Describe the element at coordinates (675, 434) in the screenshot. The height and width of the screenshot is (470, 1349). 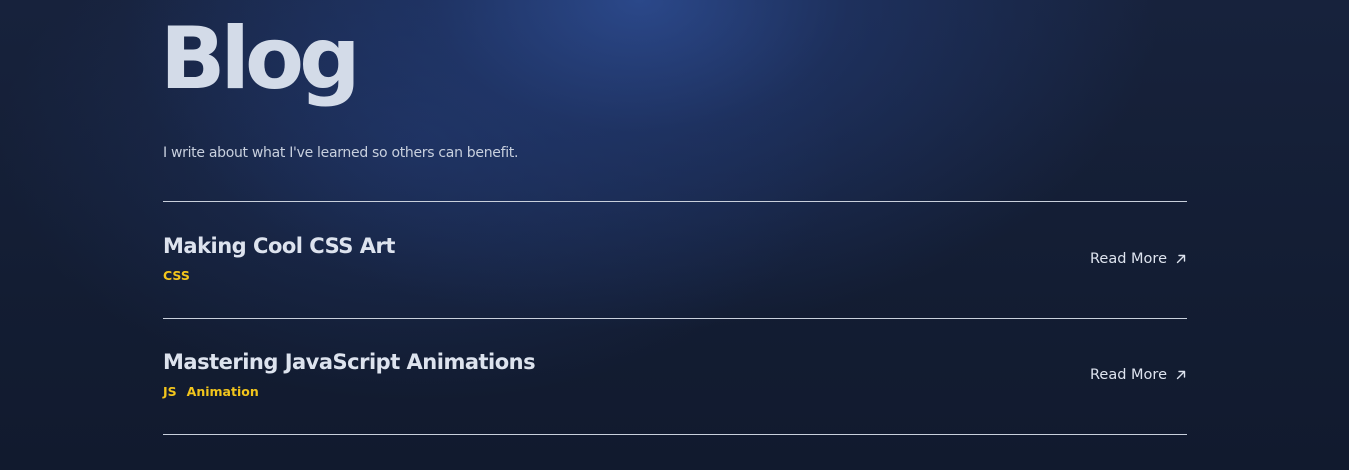
I see `divider` at that location.